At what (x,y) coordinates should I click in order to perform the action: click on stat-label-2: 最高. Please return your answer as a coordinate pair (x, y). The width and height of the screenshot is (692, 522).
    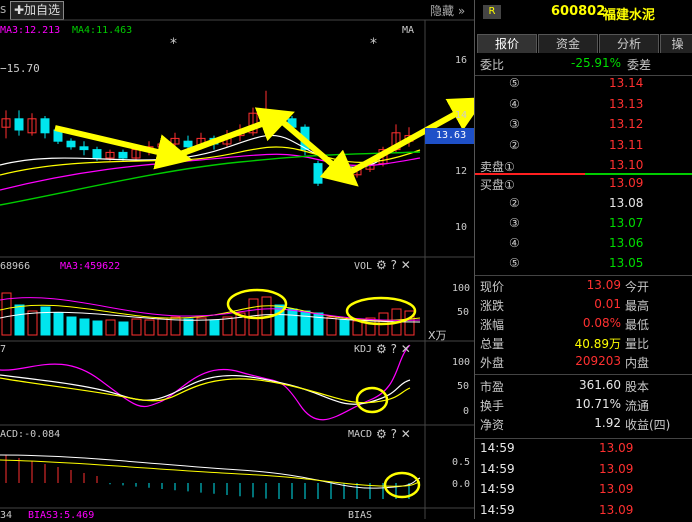
    Looking at the image, I should click on (637, 306).